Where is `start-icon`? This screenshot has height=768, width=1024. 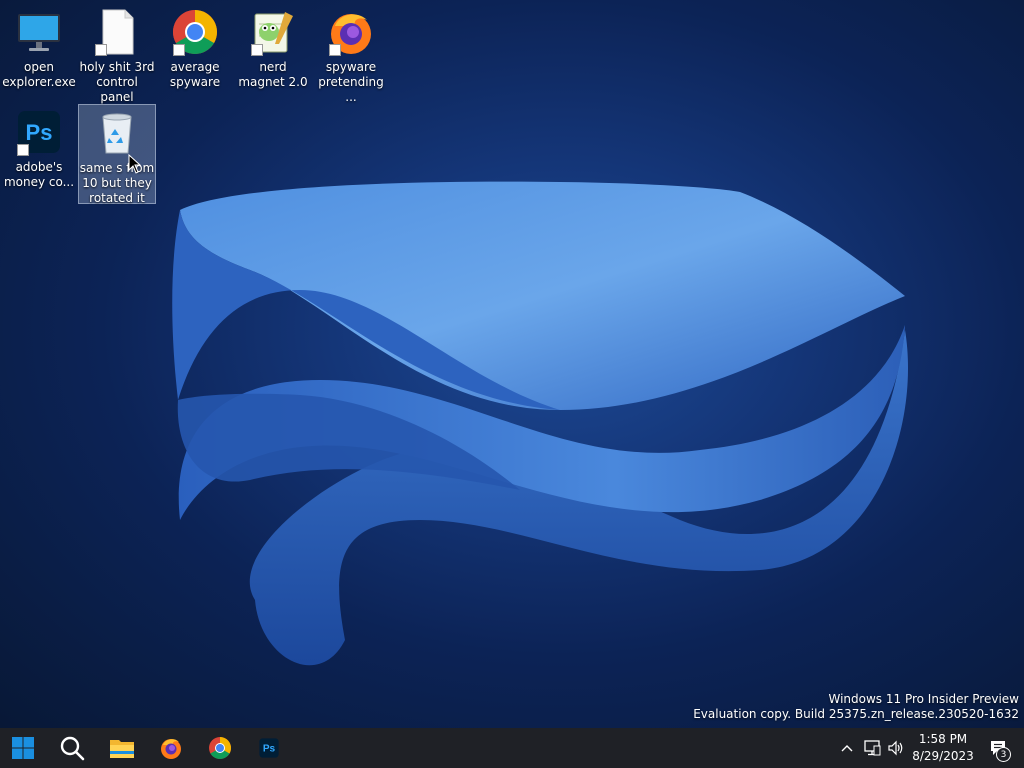
start-icon is located at coordinates (23, 748).